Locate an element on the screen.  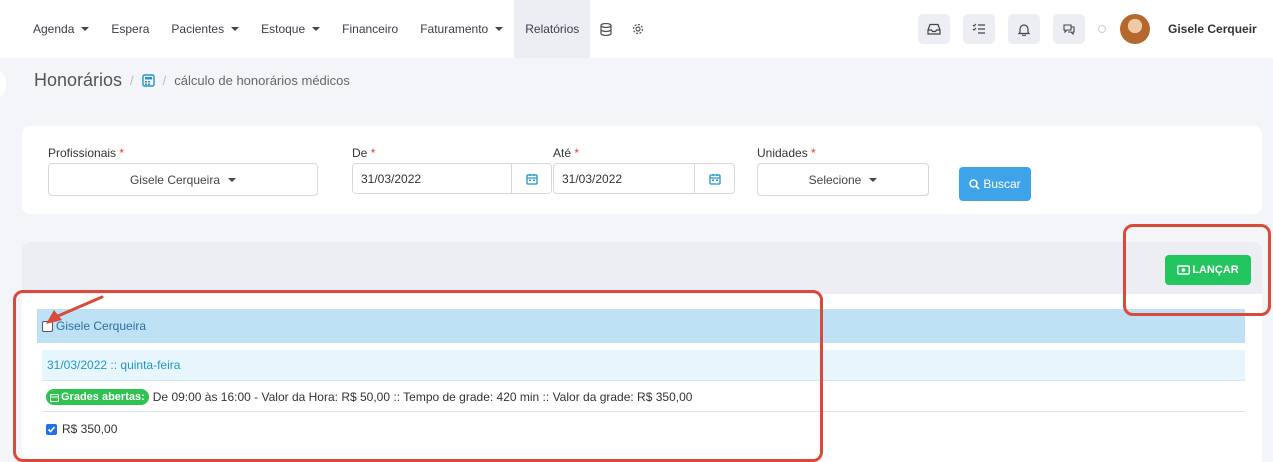
nav-faturamento-label: Faturamento is located at coordinates (454, 29).